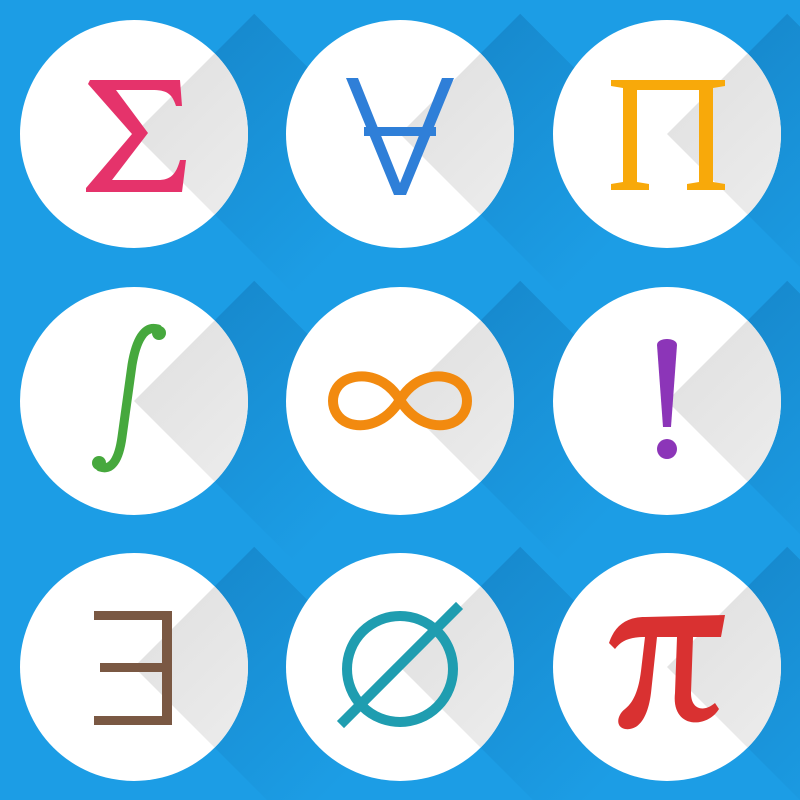 This screenshot has width=800, height=800. I want to click on for-all-icon: ∀, so click(400, 134).